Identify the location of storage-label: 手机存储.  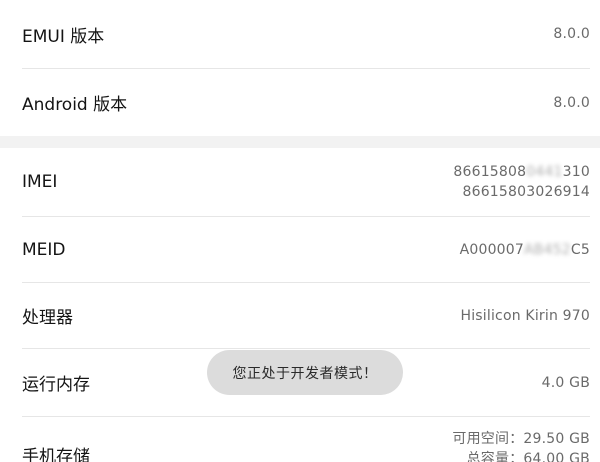
(56, 454).